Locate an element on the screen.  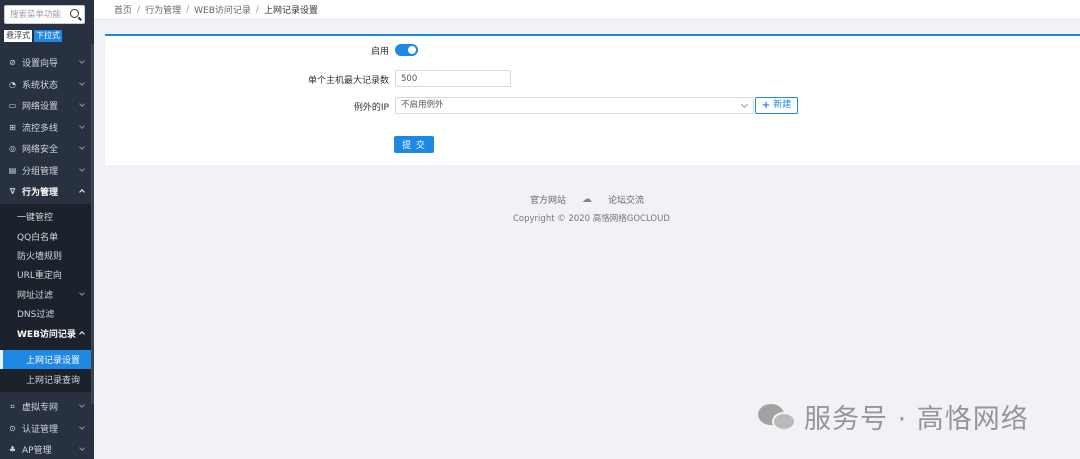
sidebar-subitem-label: WEB访问记录 is located at coordinates (46, 335).